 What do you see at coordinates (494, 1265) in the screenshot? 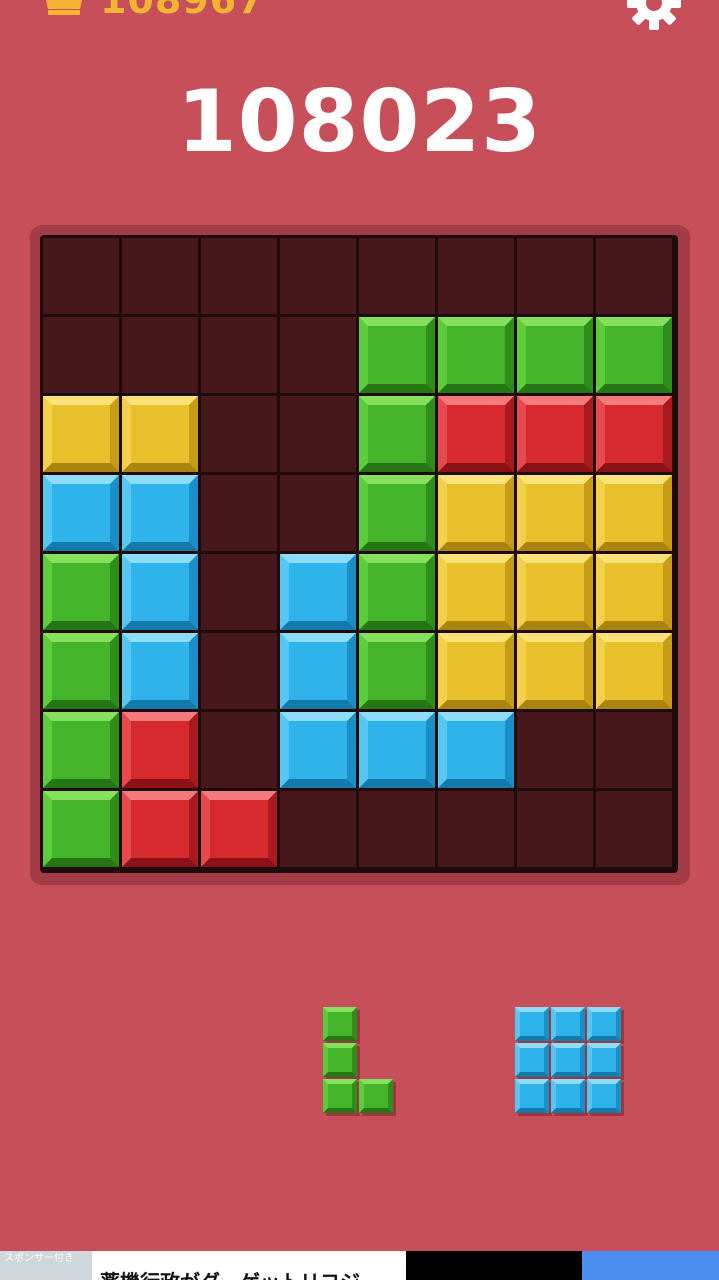
I see `ad-image` at bounding box center [494, 1265].